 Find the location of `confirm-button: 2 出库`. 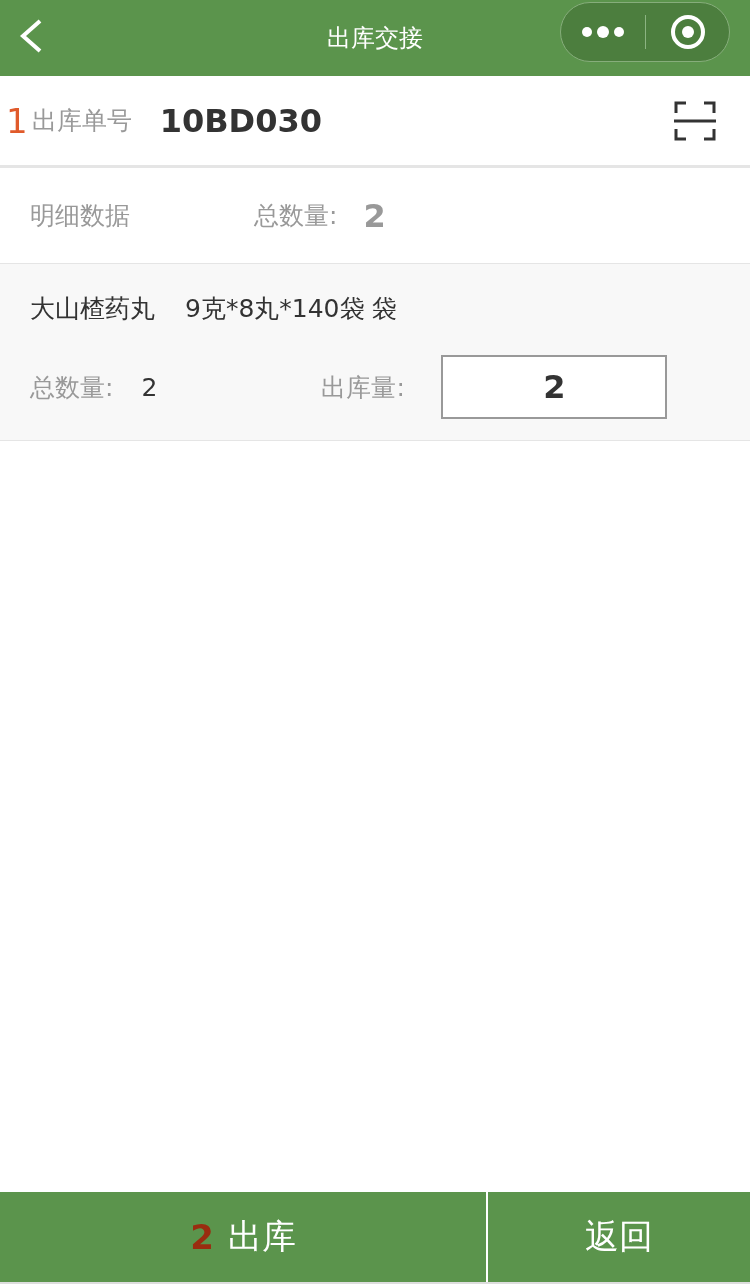

confirm-button: 2 出库 is located at coordinates (243, 1237).